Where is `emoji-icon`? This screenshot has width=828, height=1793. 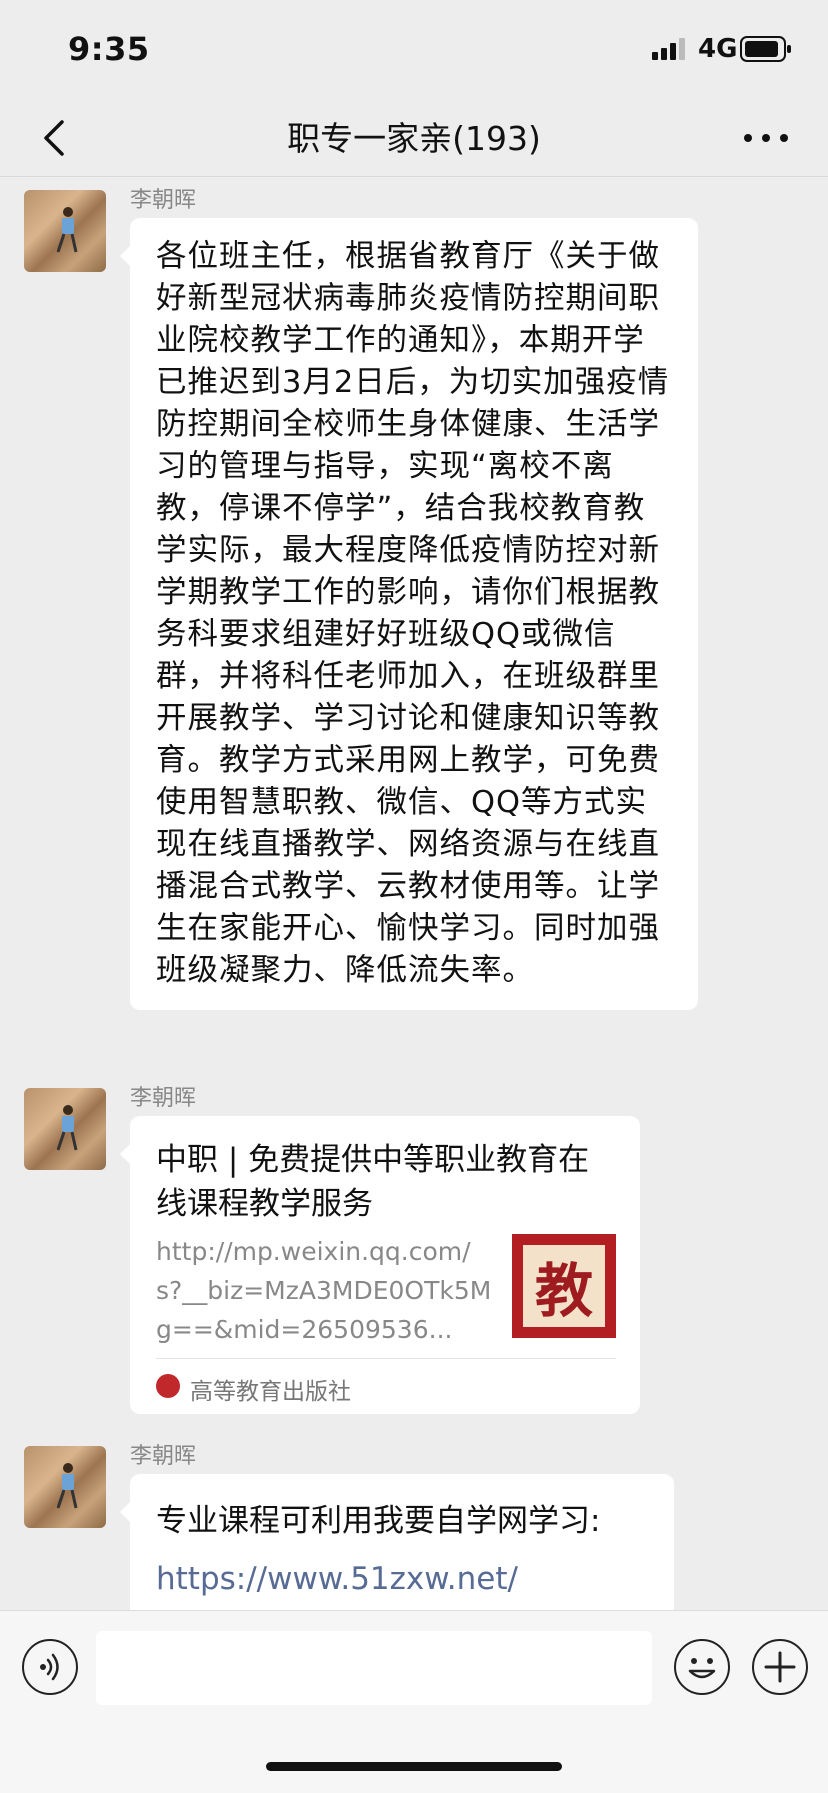
emoji-icon is located at coordinates (702, 1667).